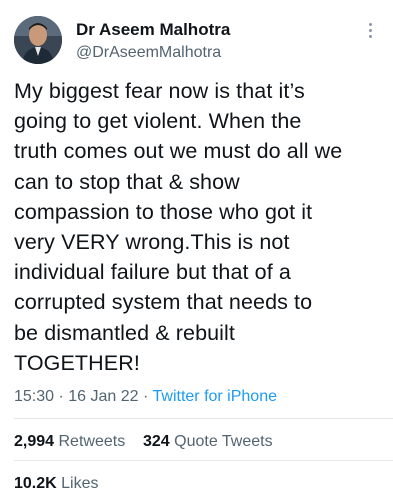  Describe the element at coordinates (92, 441) in the screenshot. I see `retweets-label: Retweets` at that location.